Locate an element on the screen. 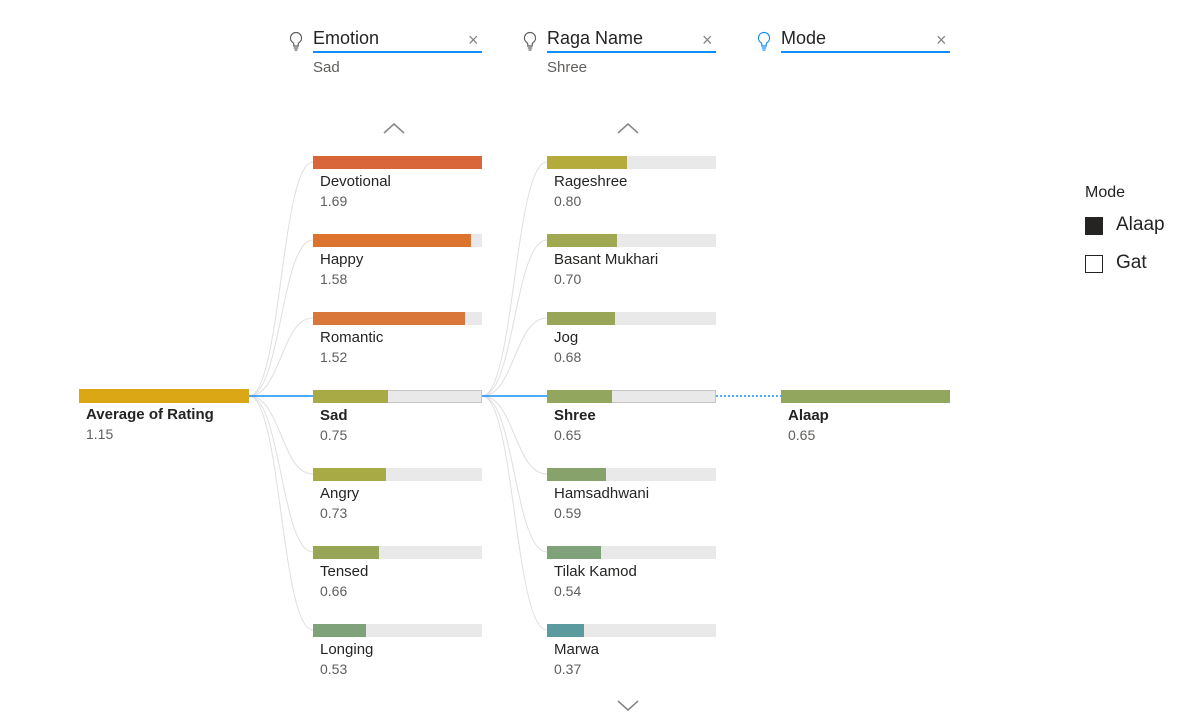 This screenshot has height=723, width=1197. mode-header: Mode × is located at coordinates (853, 43).